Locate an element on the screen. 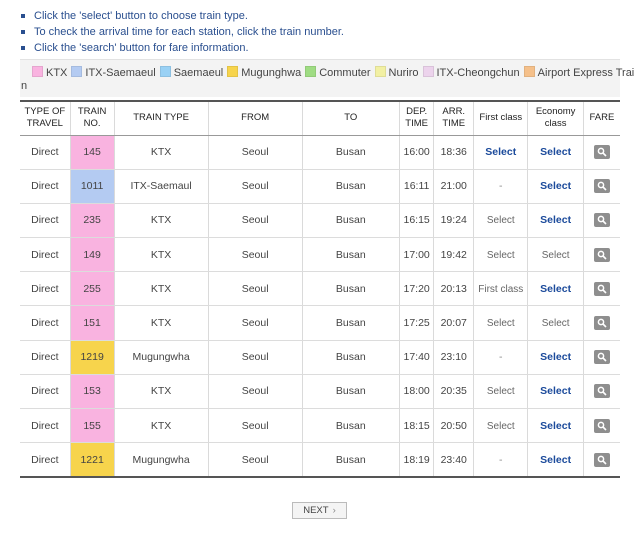 The height and width of the screenshot is (535, 640). legend-item: Commuter is located at coordinates (338, 72).